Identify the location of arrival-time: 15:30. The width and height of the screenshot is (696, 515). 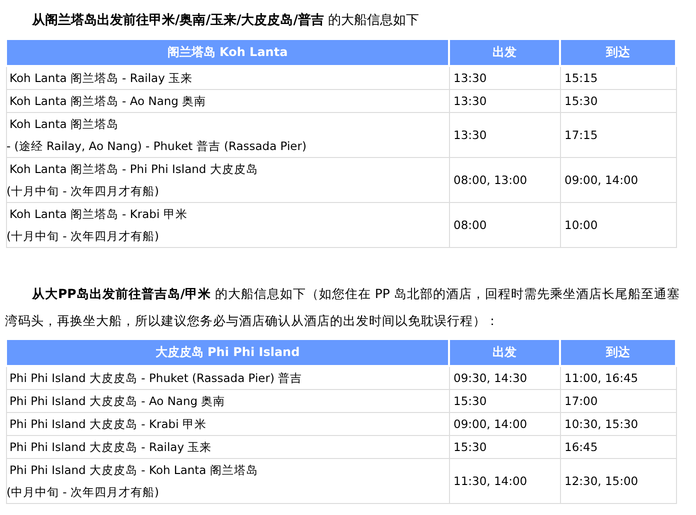
(581, 101).